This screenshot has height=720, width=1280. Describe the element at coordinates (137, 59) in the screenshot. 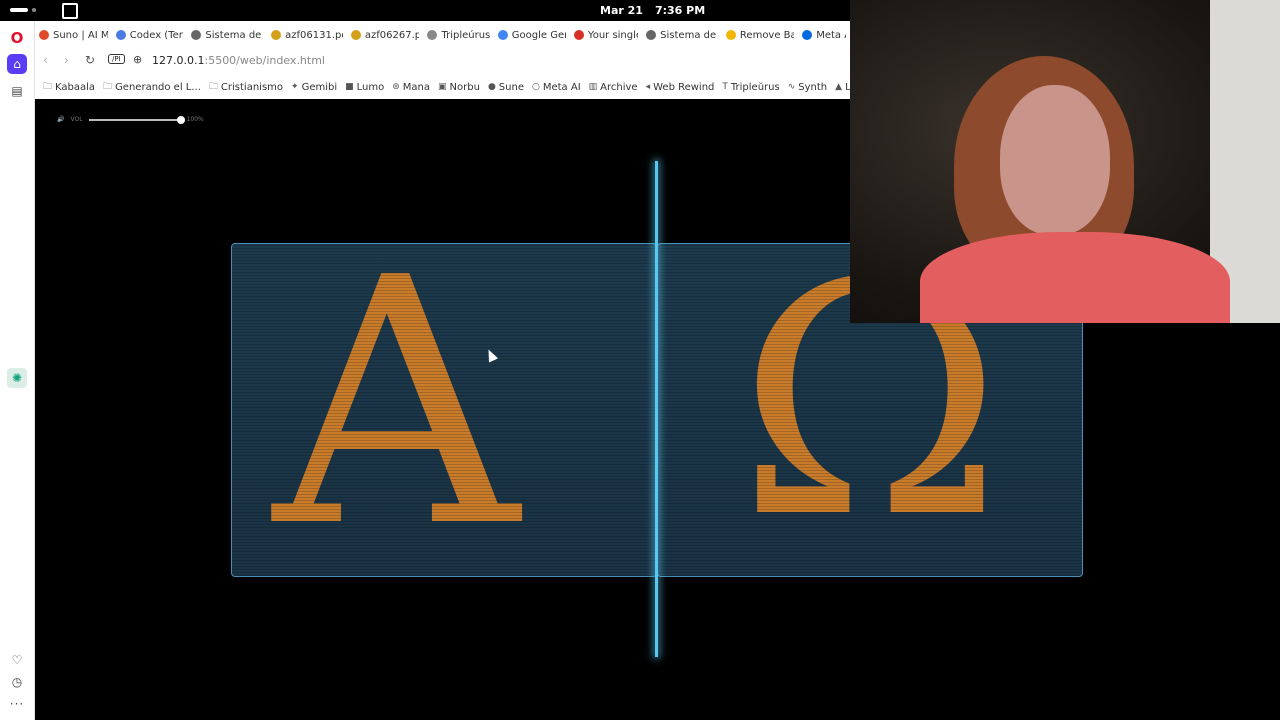

I see `site-info-icon: ⊕` at that location.